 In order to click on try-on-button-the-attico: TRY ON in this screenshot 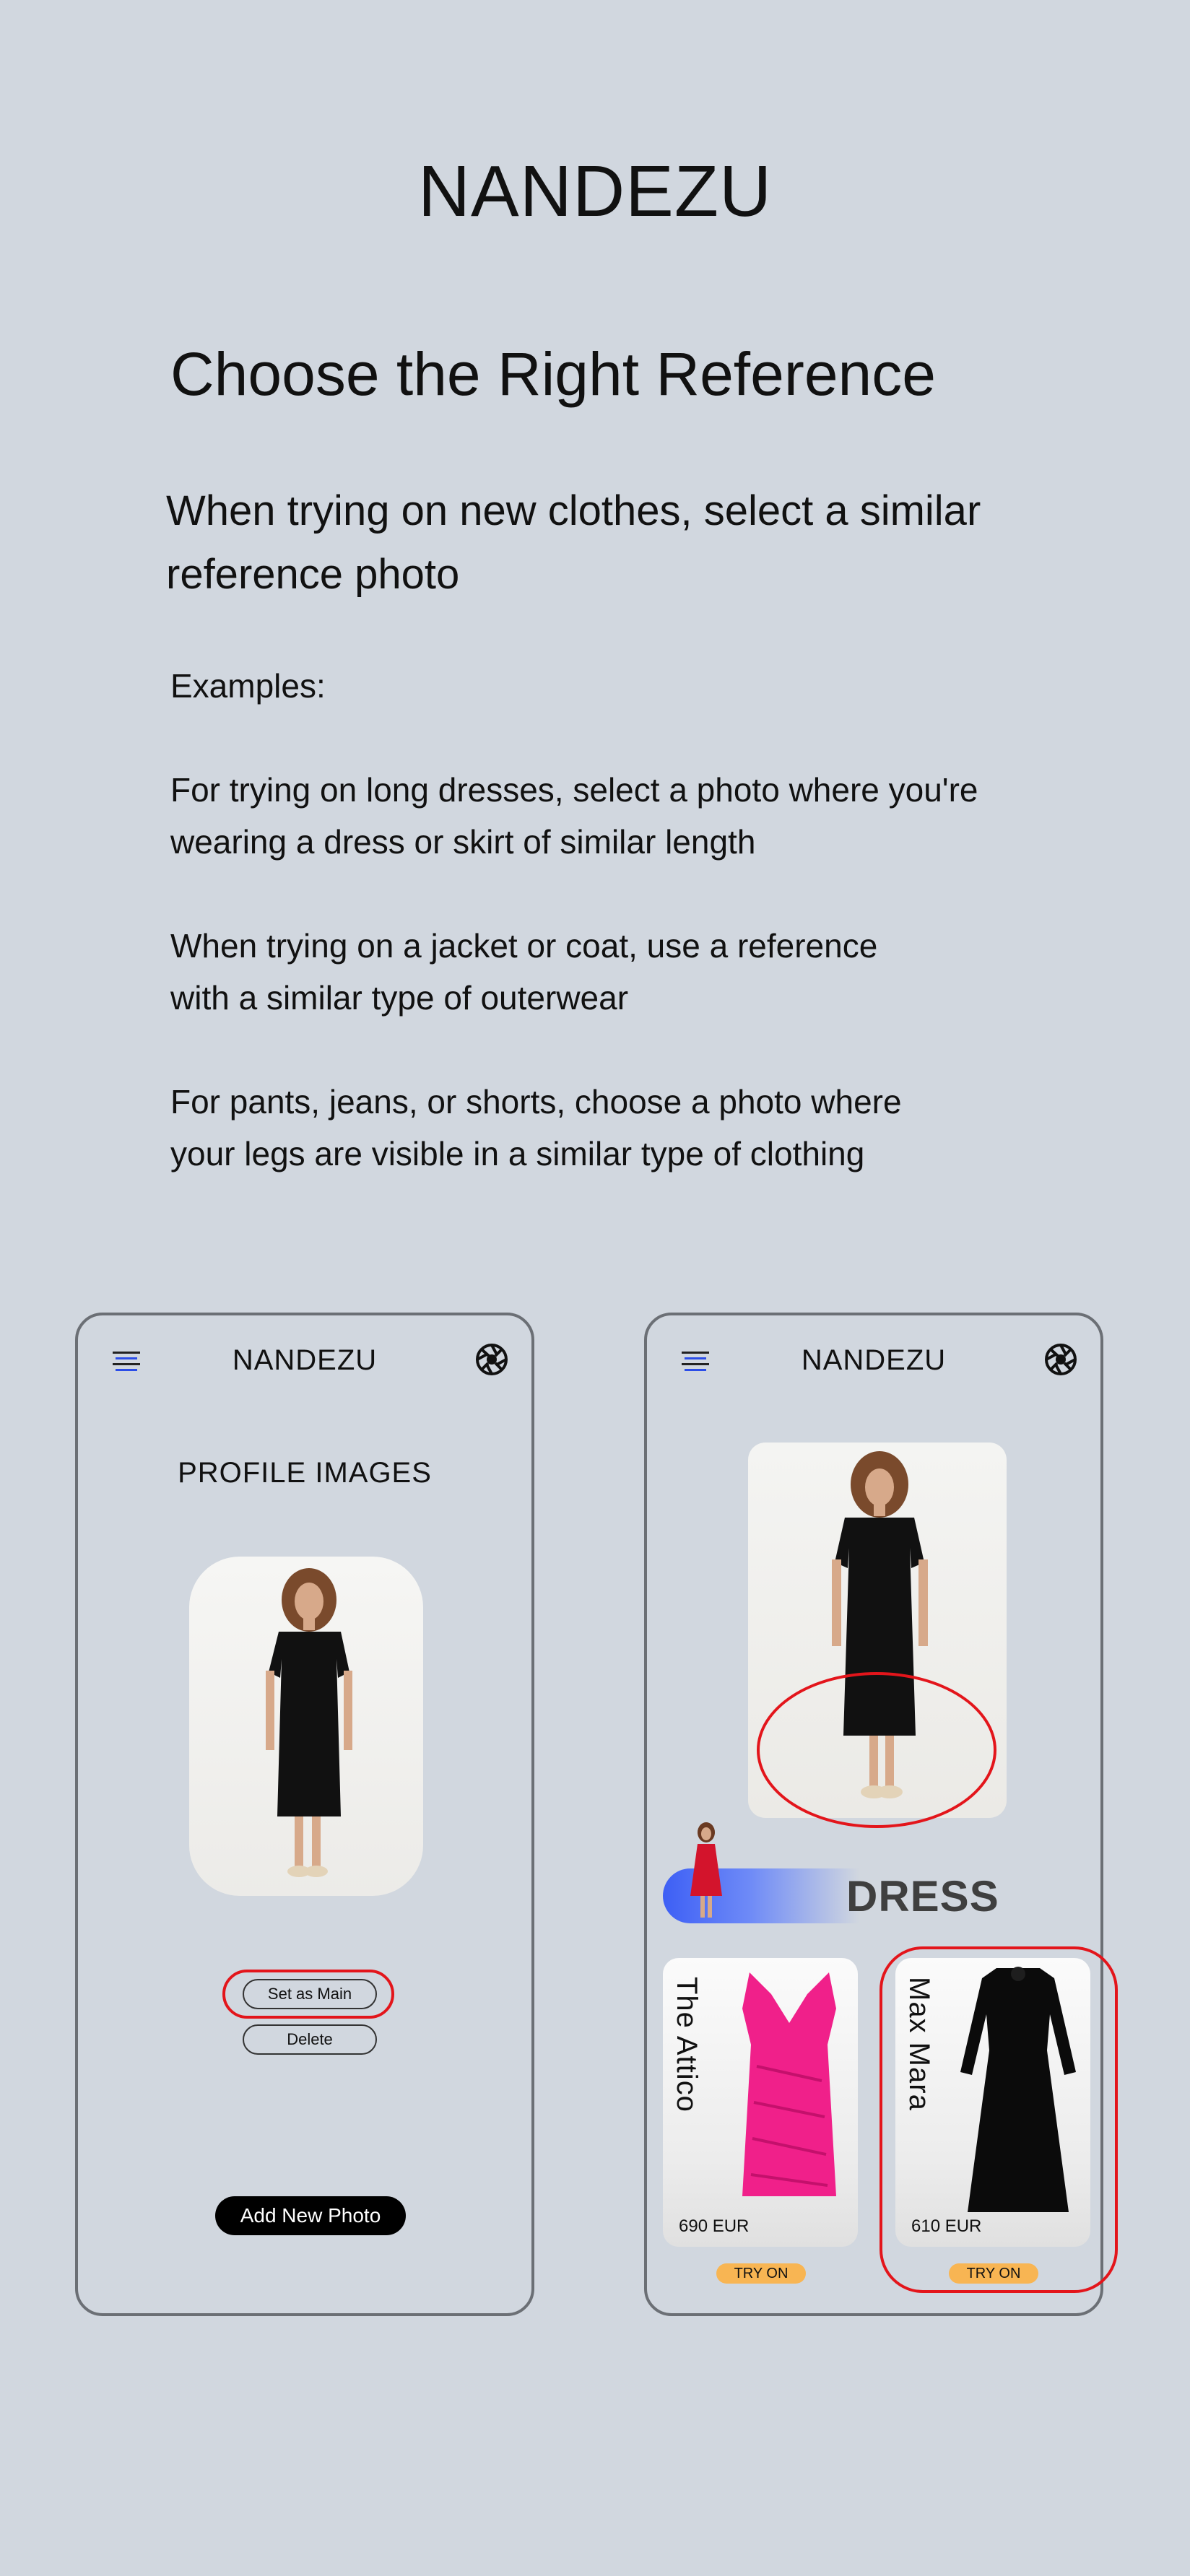, I will do `click(761, 2273)`.